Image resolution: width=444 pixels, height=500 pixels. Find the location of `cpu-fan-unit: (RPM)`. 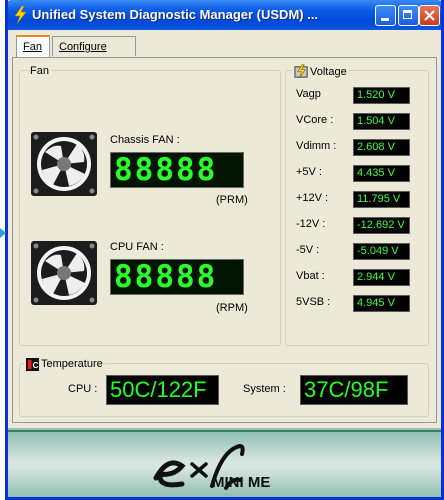

cpu-fan-unit: (RPM) is located at coordinates (232, 308).